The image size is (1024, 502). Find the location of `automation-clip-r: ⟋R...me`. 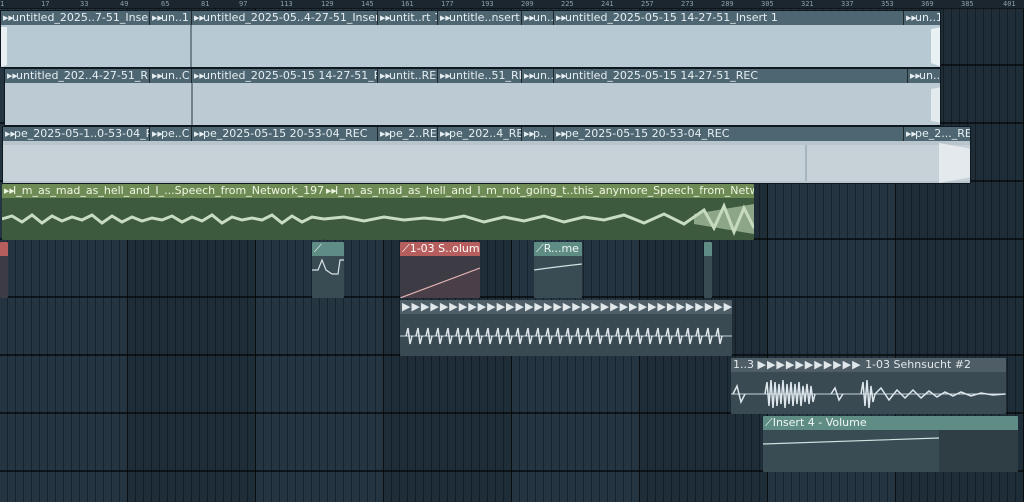

automation-clip-r: ⟋R...me is located at coordinates (558, 270).